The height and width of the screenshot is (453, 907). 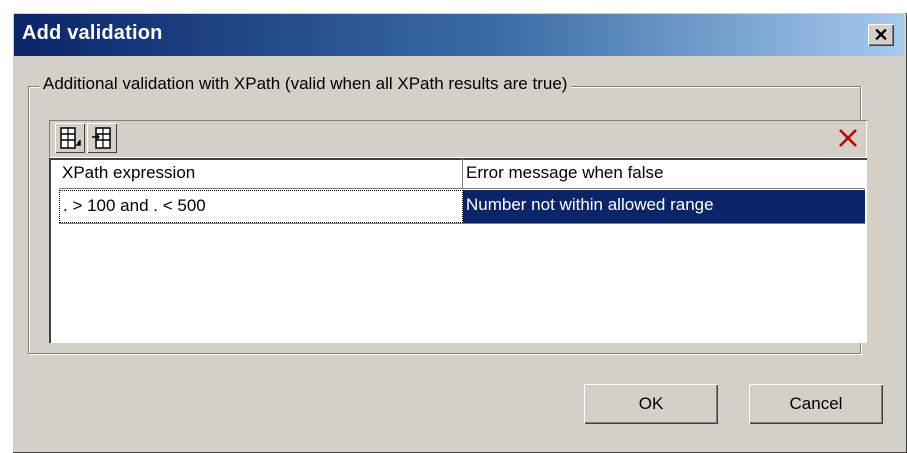 What do you see at coordinates (565, 172) in the screenshot?
I see `column-header-label: Error message when false` at bounding box center [565, 172].